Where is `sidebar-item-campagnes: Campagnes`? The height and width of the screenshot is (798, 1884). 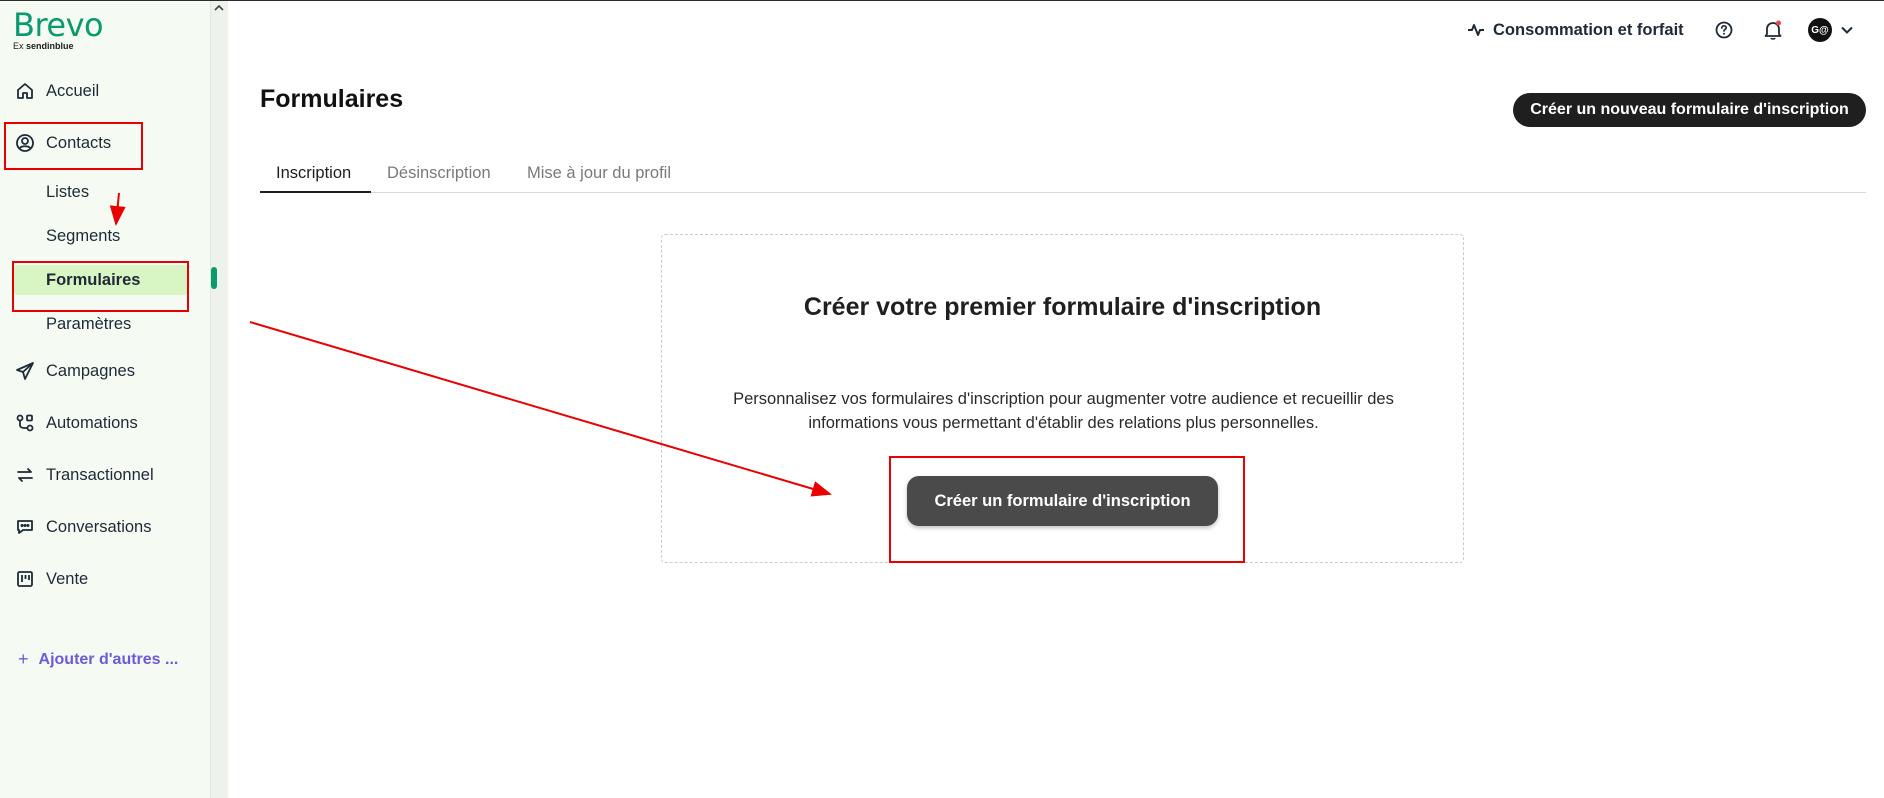 sidebar-item-campagnes: Campagnes is located at coordinates (105, 371).